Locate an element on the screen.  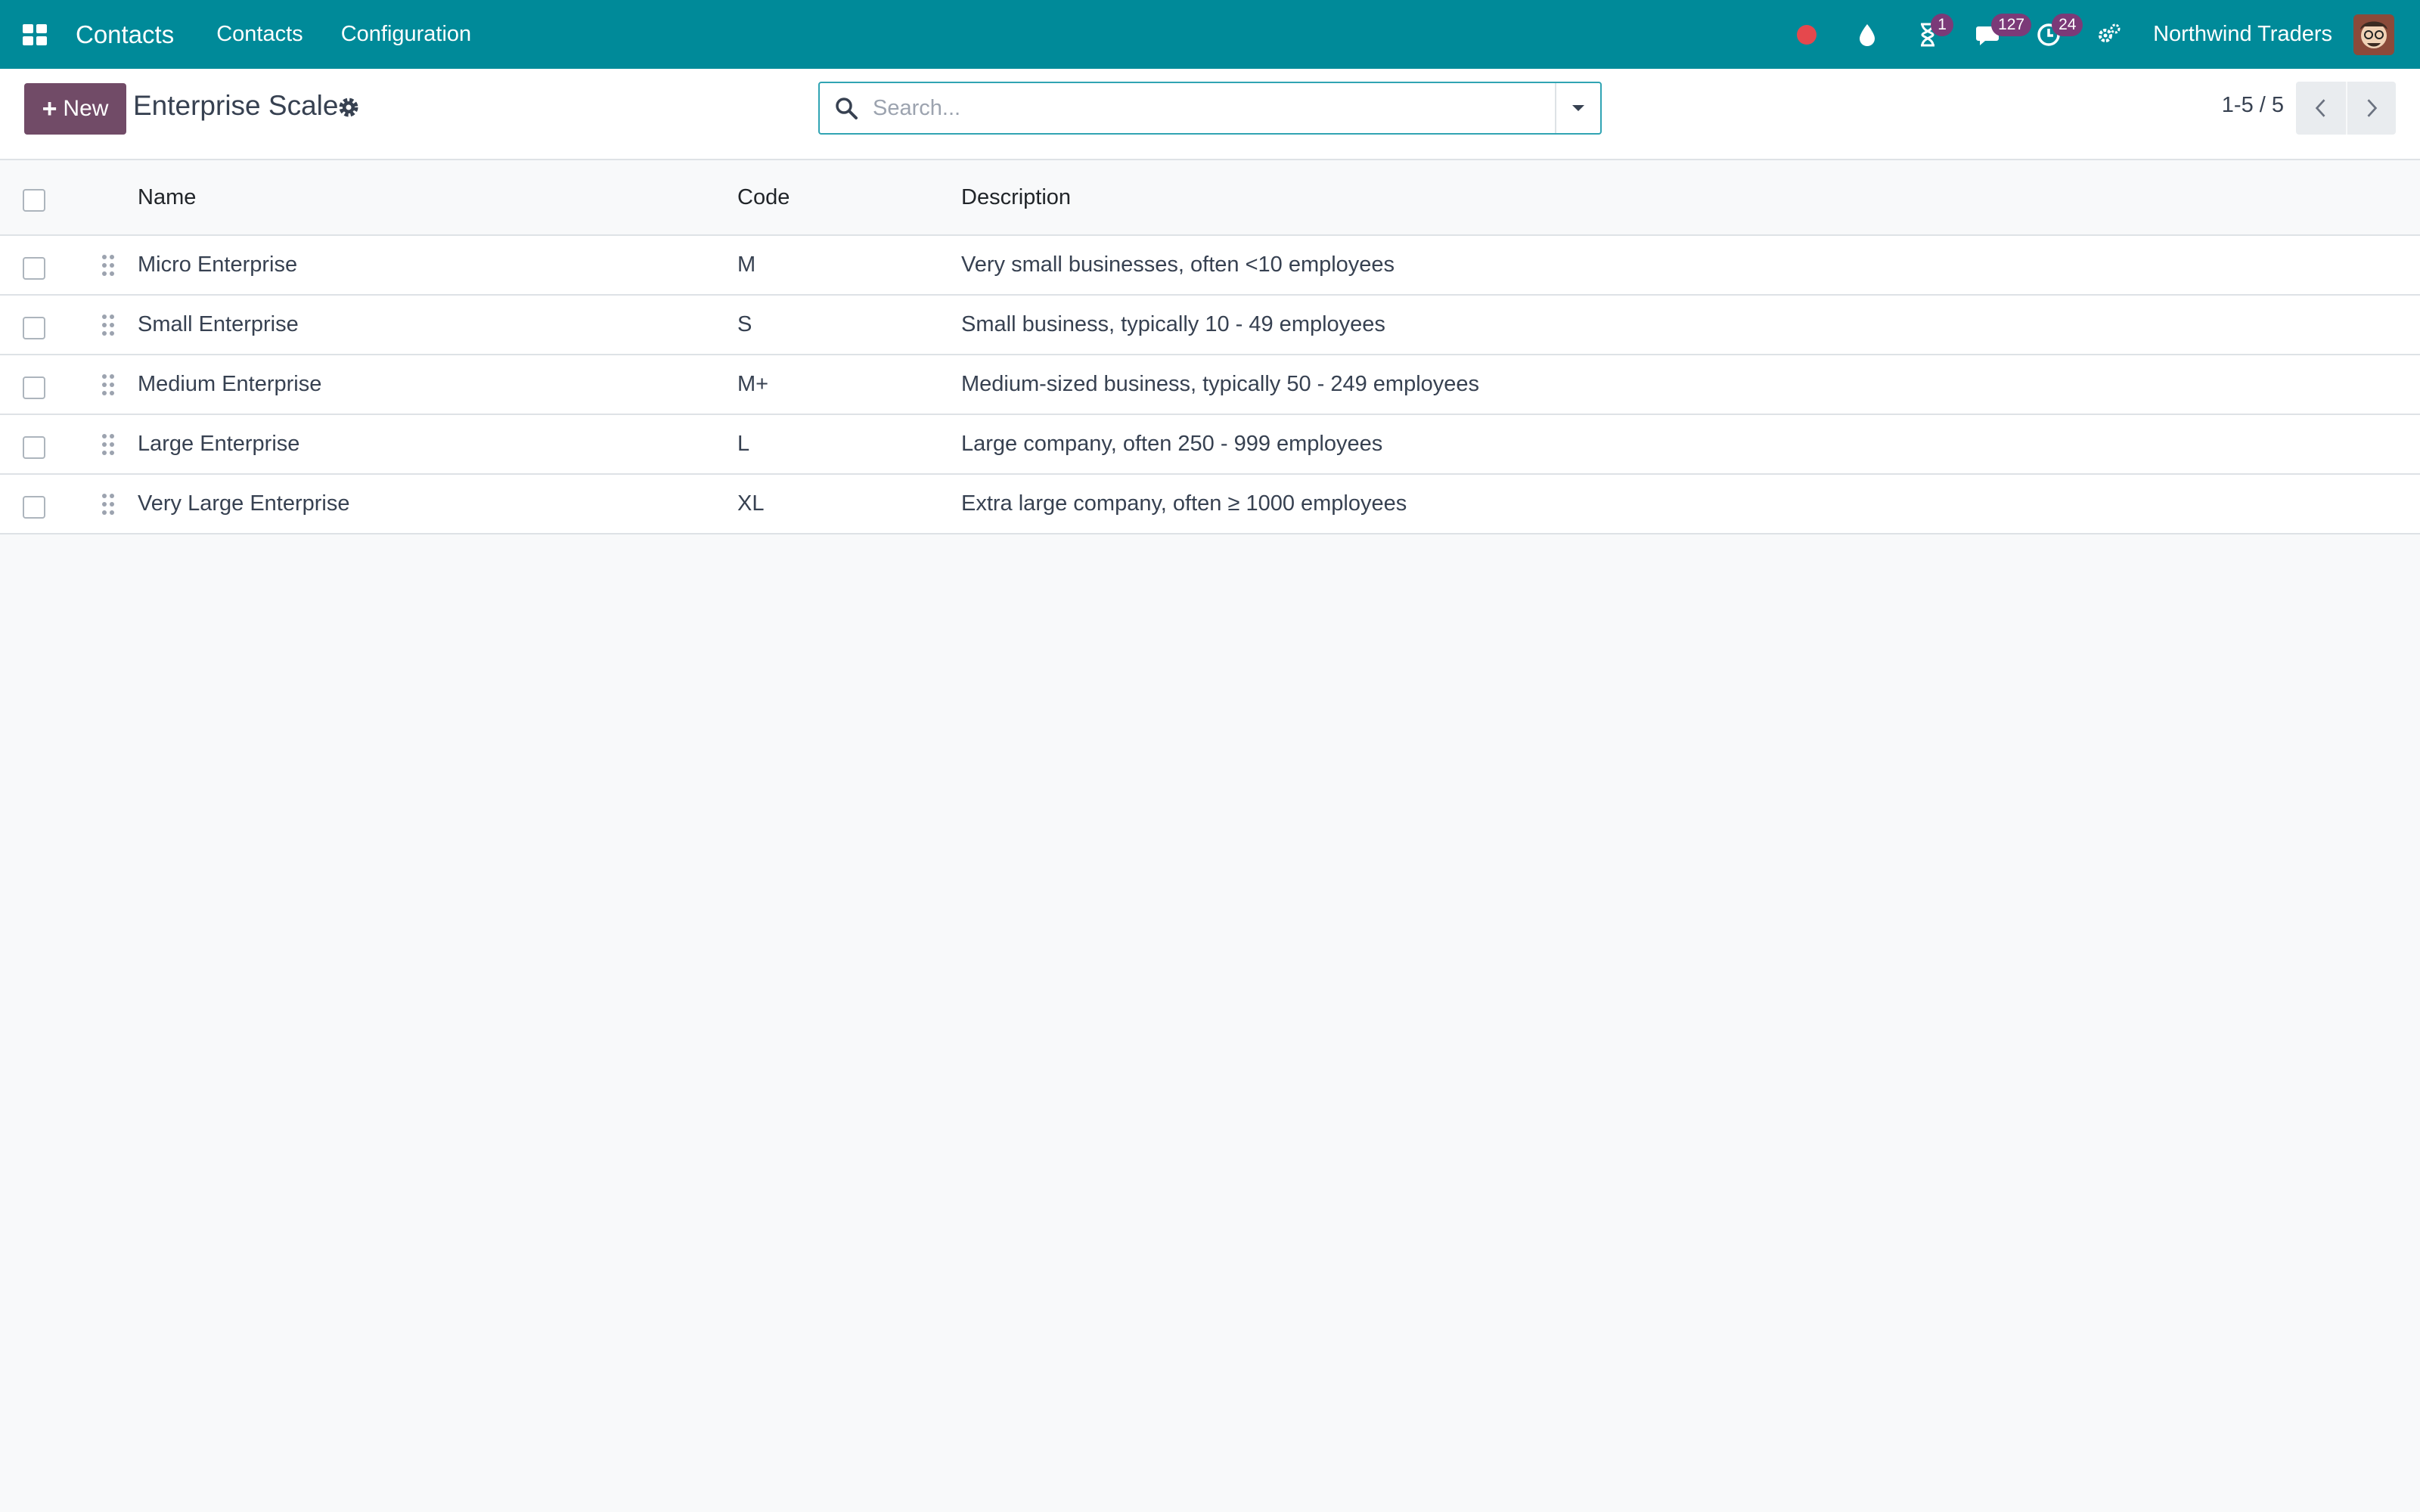
select-all-checkbox is located at coordinates (34, 200).